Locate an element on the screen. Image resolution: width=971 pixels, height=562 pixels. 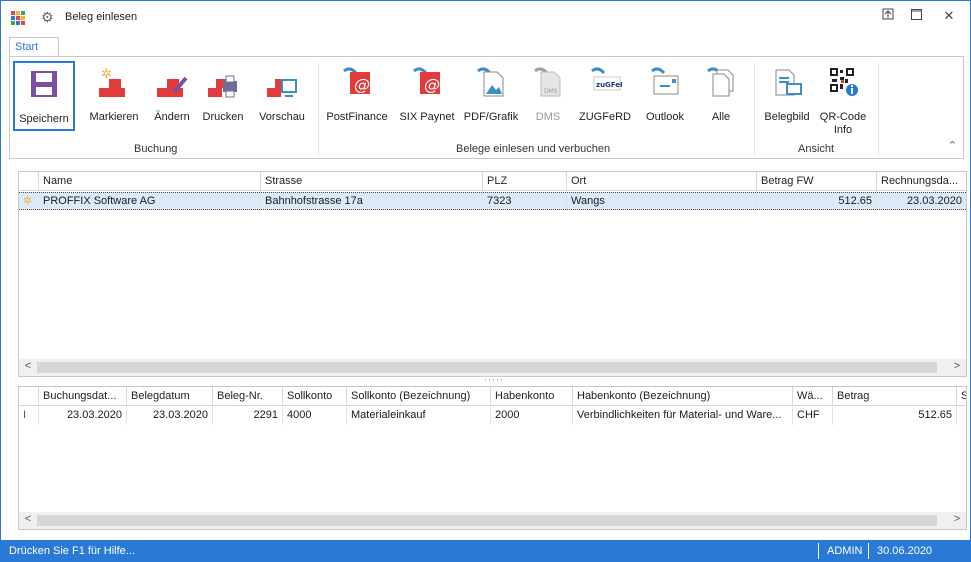
zugferd-icon-label: zuGFeRD is located at coordinates (609, 85).